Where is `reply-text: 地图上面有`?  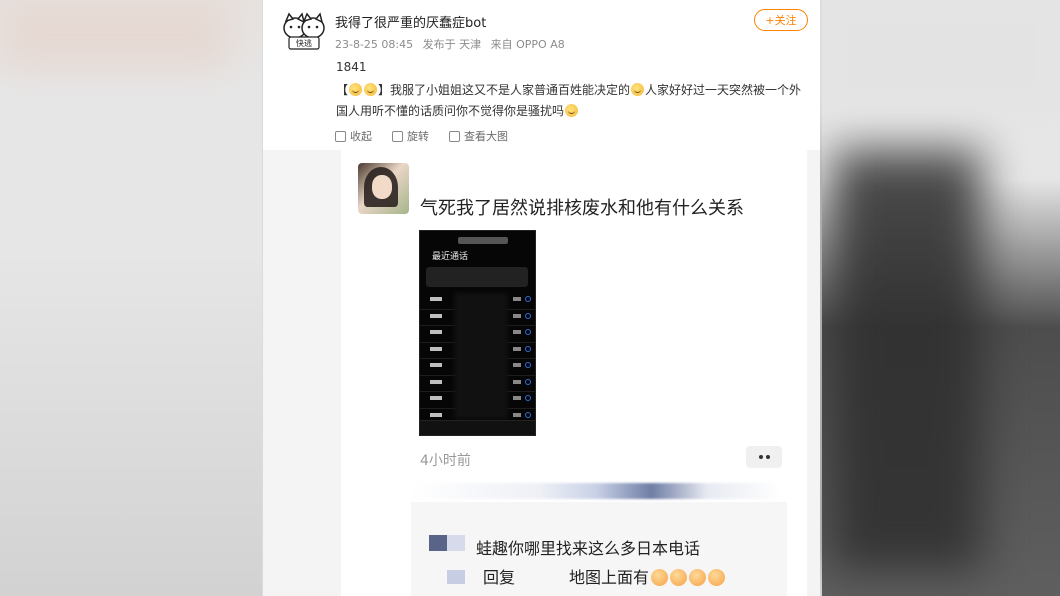 reply-text: 地图上面有 is located at coordinates (609, 577).